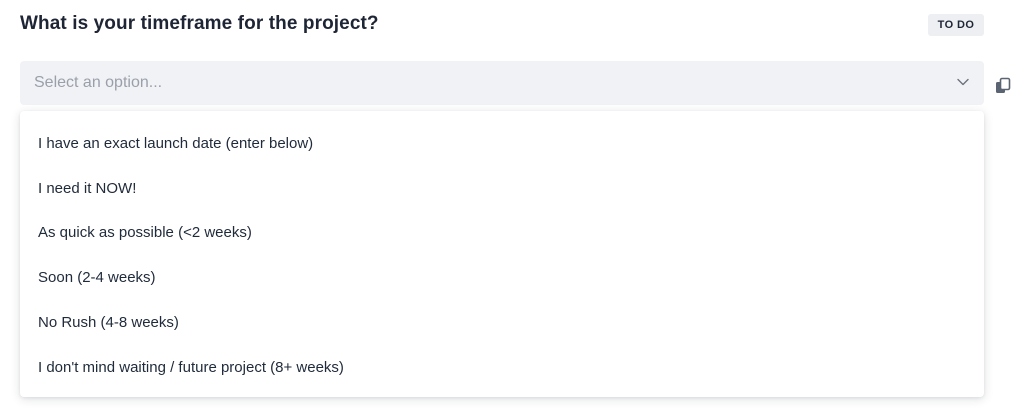 This screenshot has width=1024, height=415. What do you see at coordinates (199, 23) in the screenshot?
I see `question-title: What is your timeframe for the project?` at bounding box center [199, 23].